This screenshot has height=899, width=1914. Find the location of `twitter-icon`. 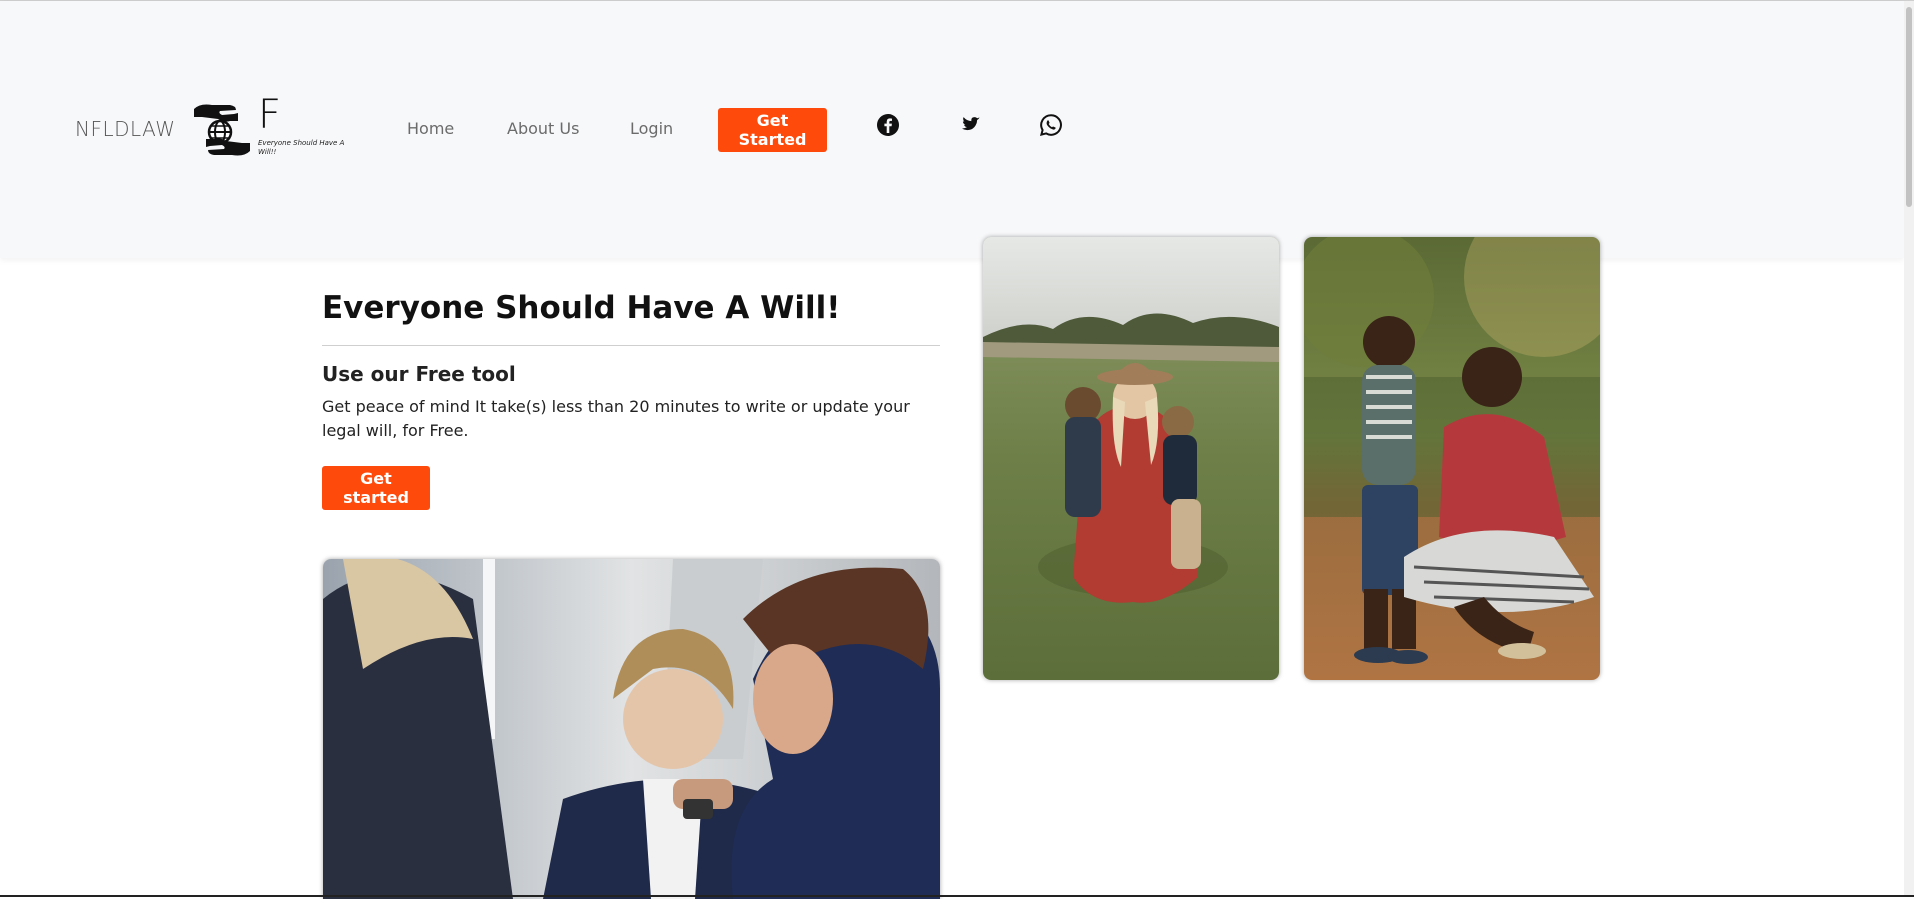

twitter-icon is located at coordinates (970, 124).